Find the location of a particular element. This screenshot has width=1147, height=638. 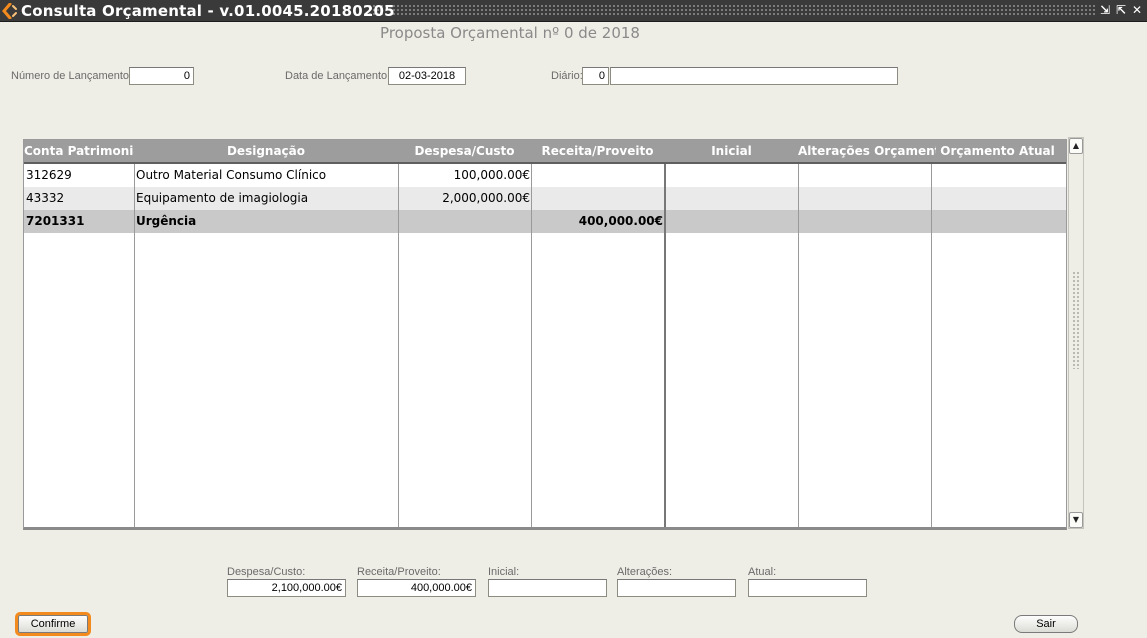

cell-receita: 400,000.00€ is located at coordinates (598, 221).